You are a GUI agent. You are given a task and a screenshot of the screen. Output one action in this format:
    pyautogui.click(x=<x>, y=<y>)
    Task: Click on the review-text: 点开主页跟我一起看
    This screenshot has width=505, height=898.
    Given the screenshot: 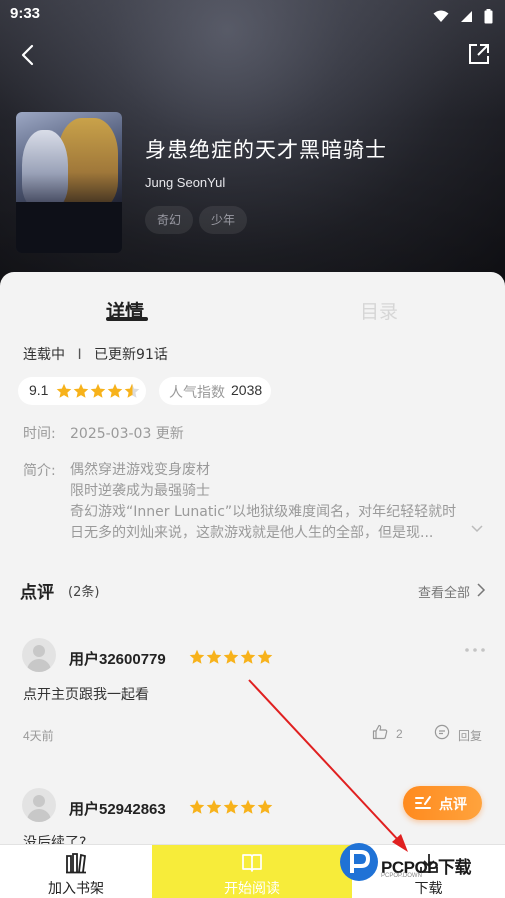 What is the action you would take?
    pyautogui.click(x=86, y=695)
    